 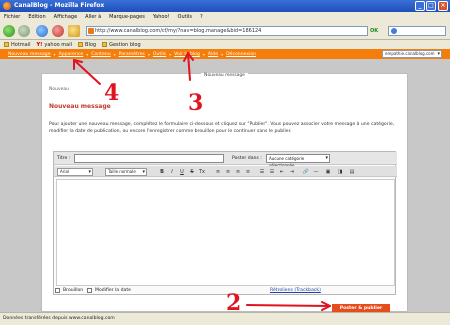 I want to click on trackback-link: Rétroliens (Trackback), so click(x=295, y=290).